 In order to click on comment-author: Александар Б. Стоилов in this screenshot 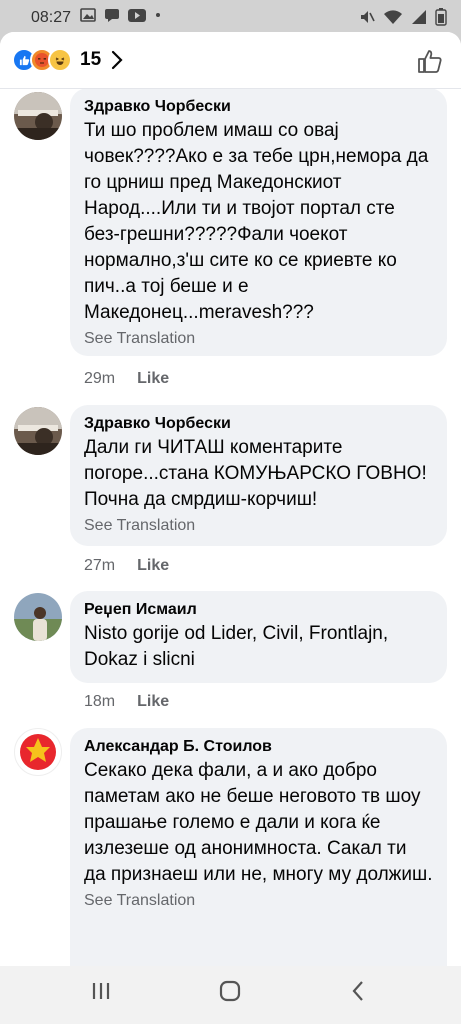, I will do `click(258, 747)`.